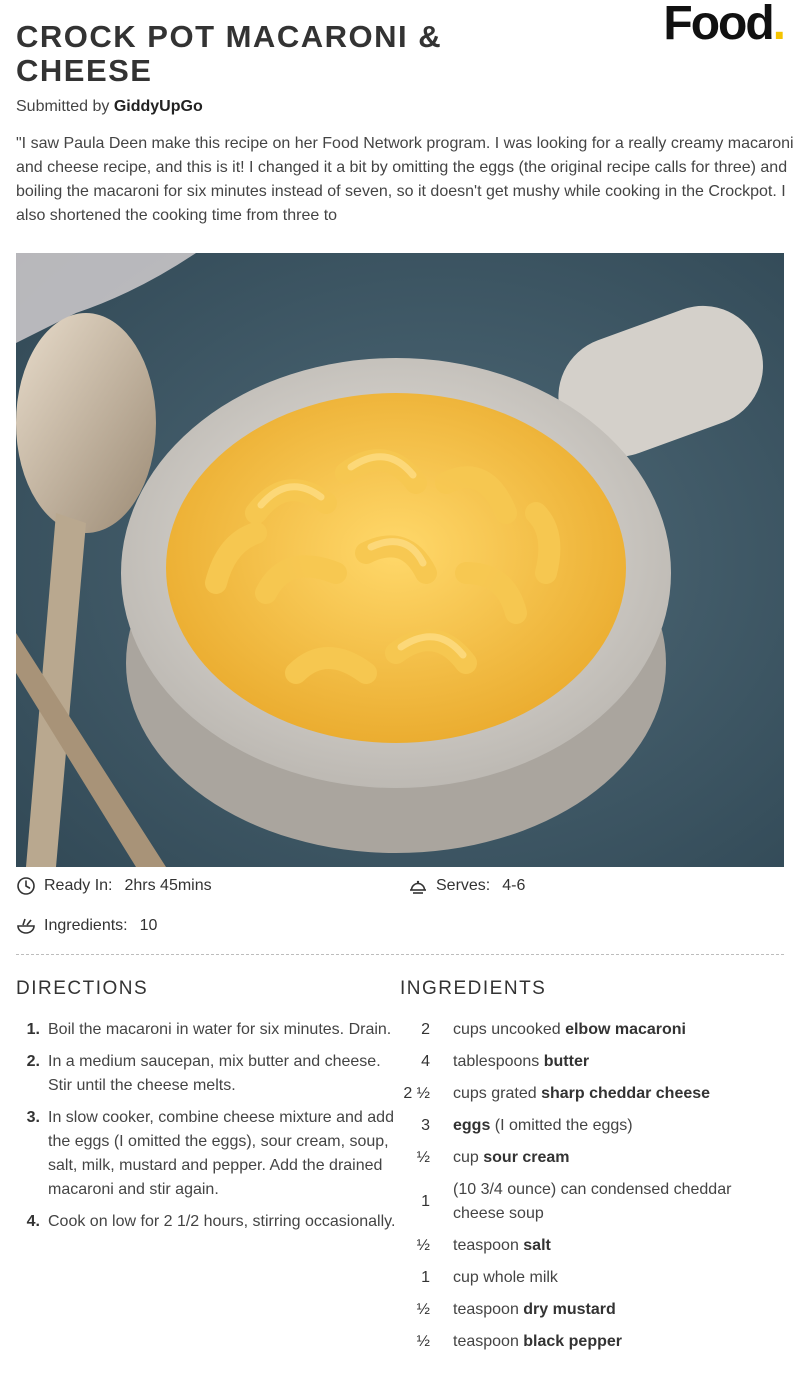 Image resolution: width=800 pixels, height=1379 pixels. I want to click on ingredients-count-label: Ingredients:, so click(86, 925).